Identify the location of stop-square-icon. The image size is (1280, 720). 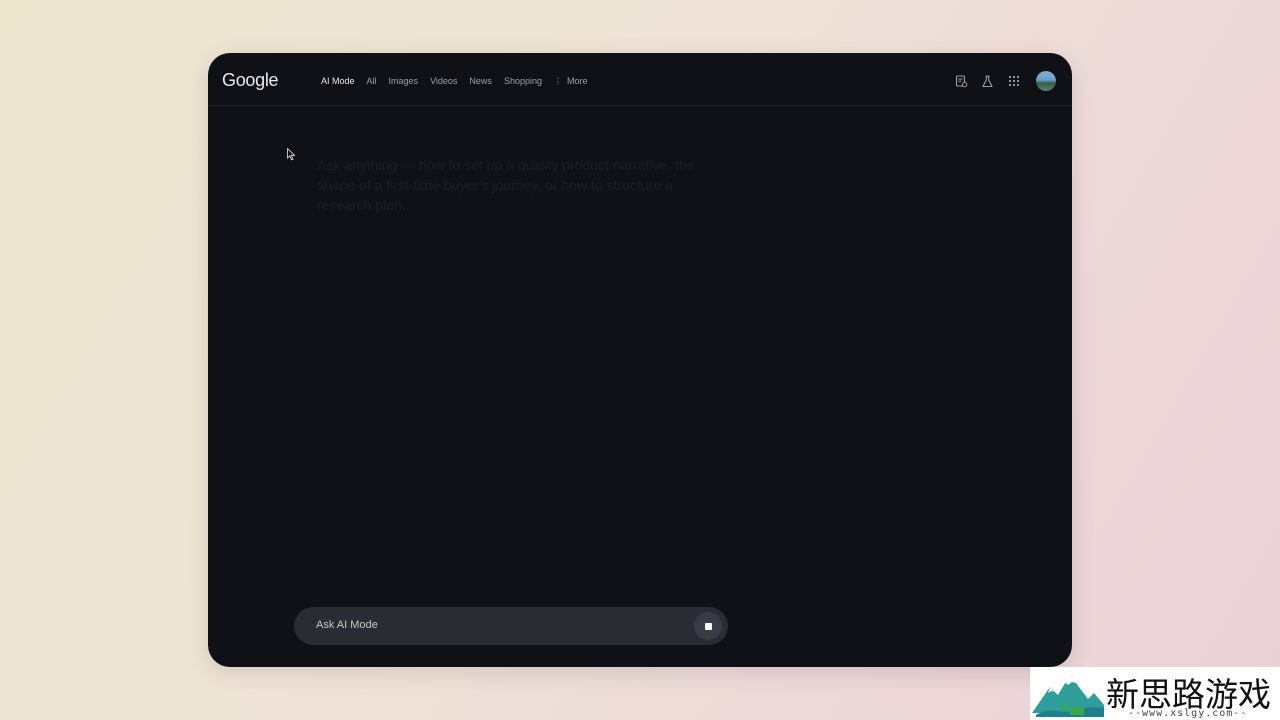
(708, 626).